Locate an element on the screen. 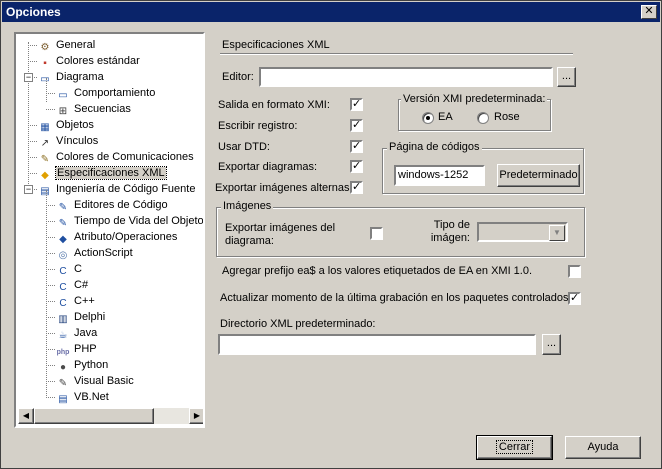 The width and height of the screenshot is (662, 469). tree-item-python: ● Python is located at coordinates (82, 365).